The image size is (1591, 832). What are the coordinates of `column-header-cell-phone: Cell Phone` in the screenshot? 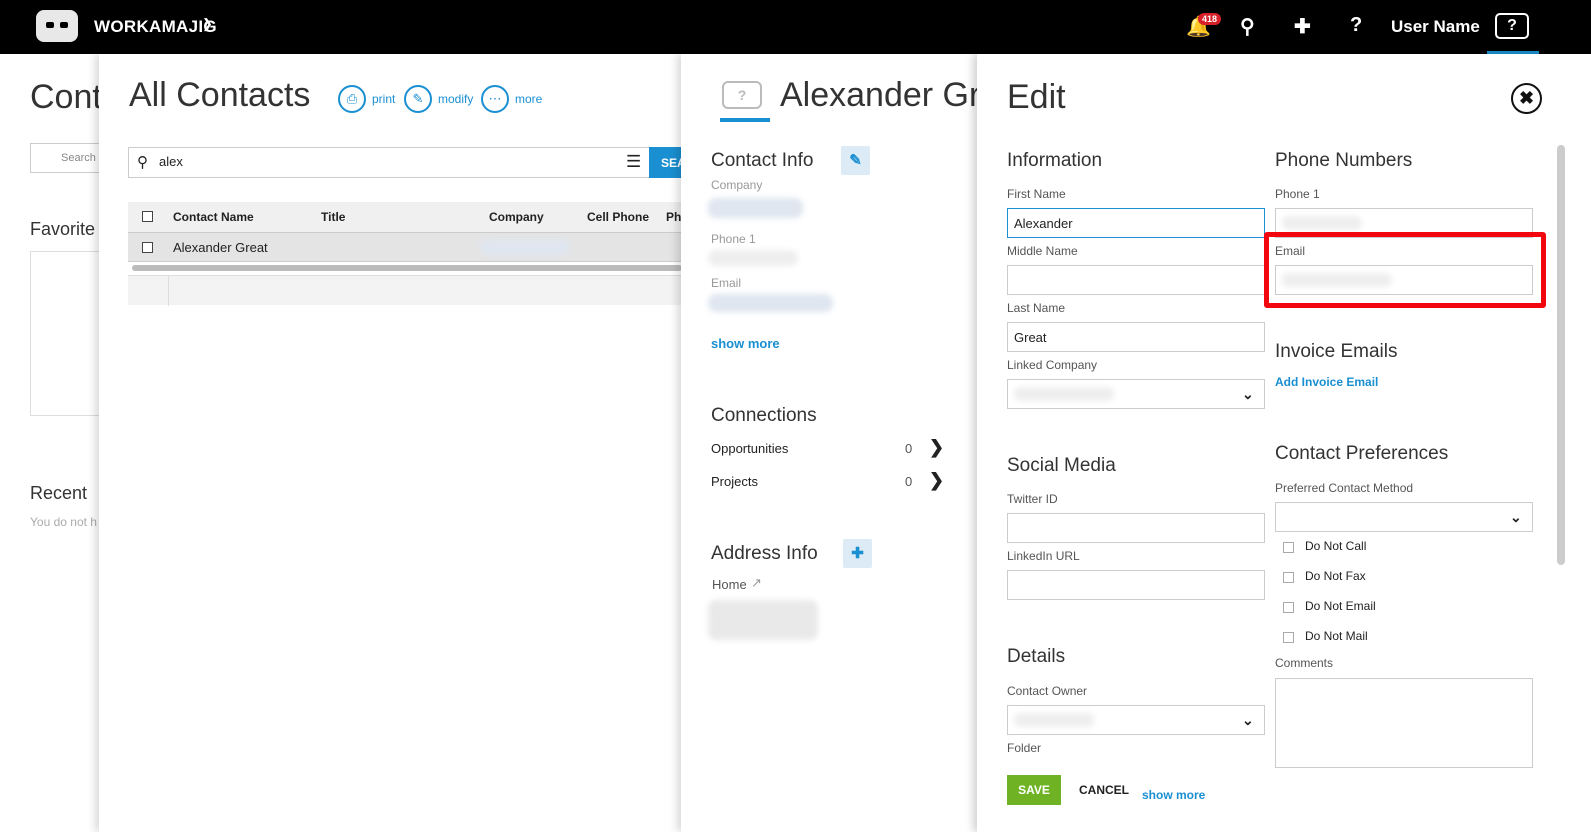 It's located at (618, 217).